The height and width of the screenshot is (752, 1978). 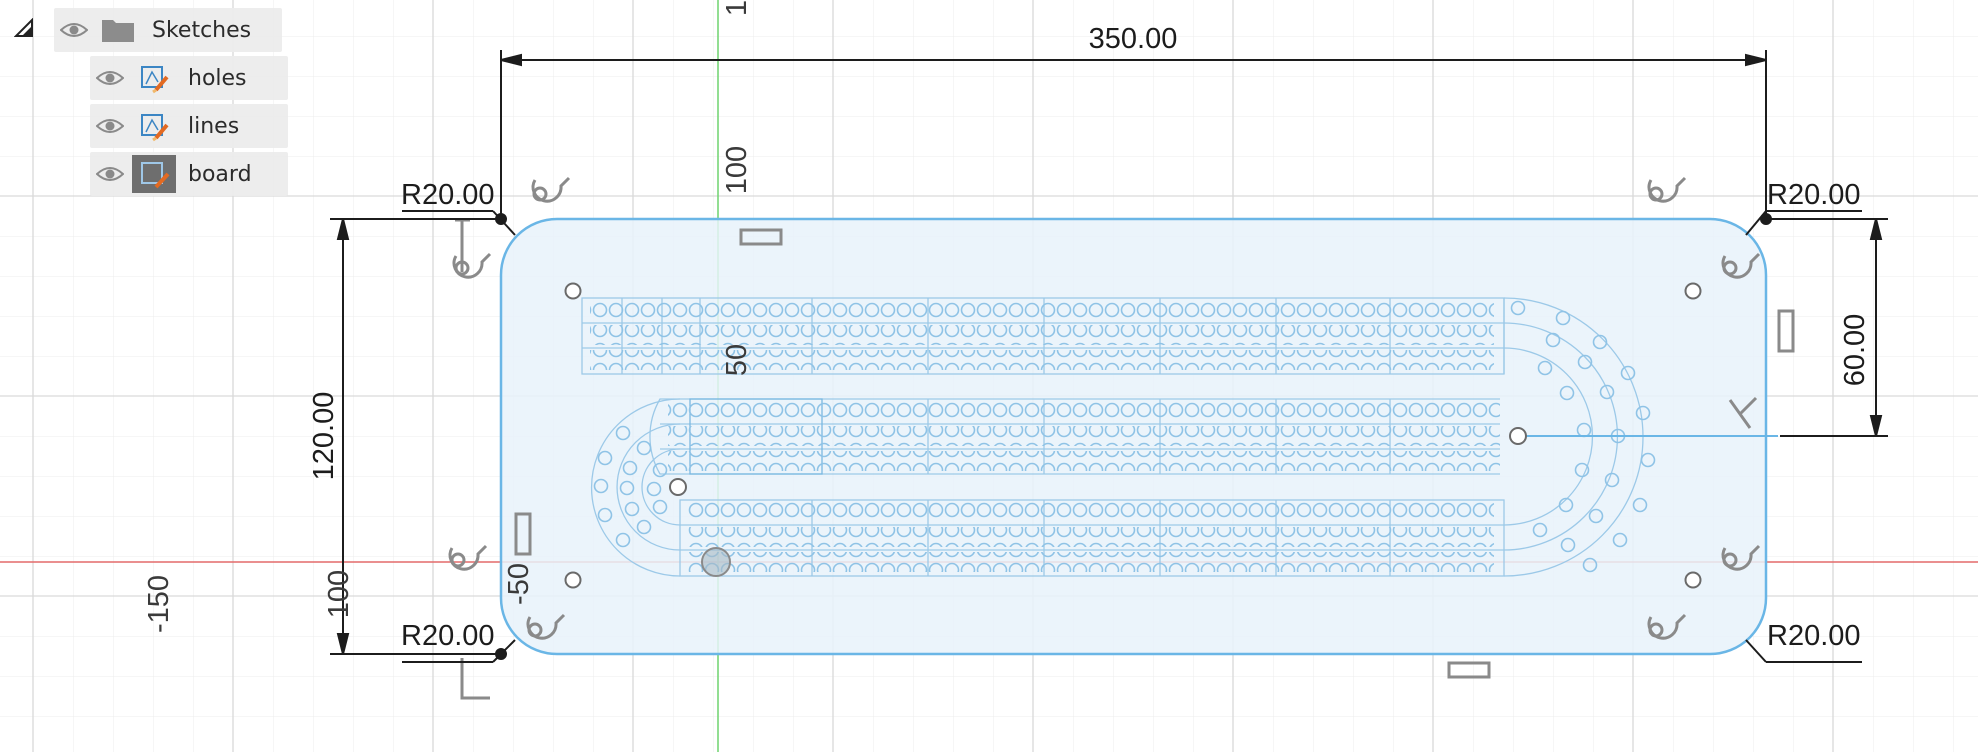 What do you see at coordinates (339, 594) in the screenshot?
I see `grid-label-neg100: 100` at bounding box center [339, 594].